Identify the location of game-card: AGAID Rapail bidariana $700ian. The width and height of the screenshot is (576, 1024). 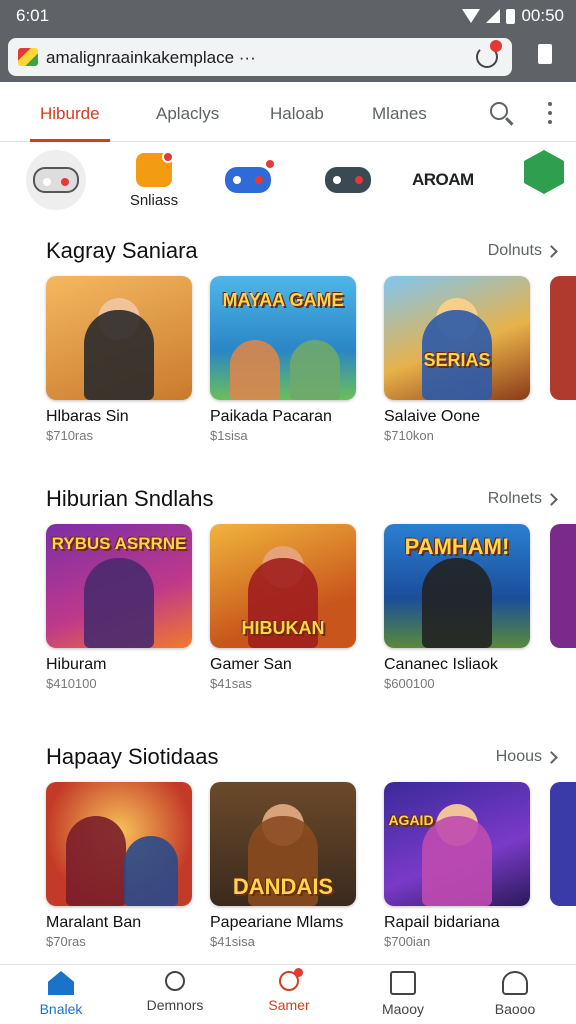
(457, 865).